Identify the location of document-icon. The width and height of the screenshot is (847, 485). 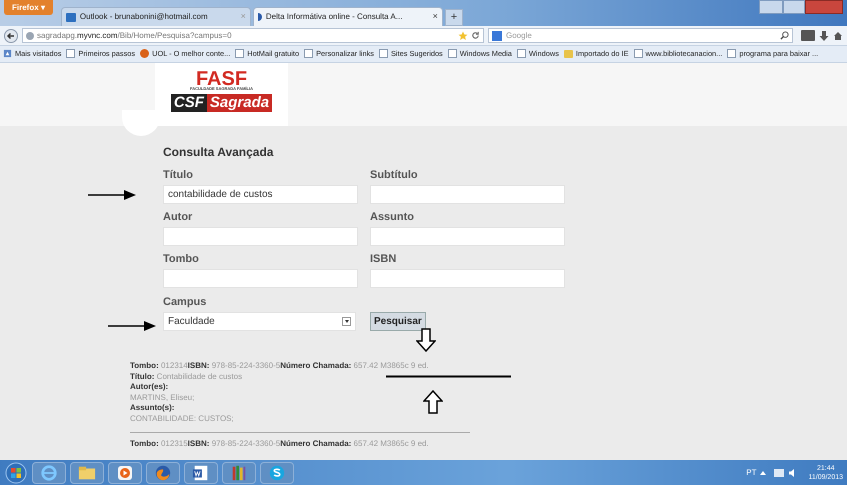
(201, 473).